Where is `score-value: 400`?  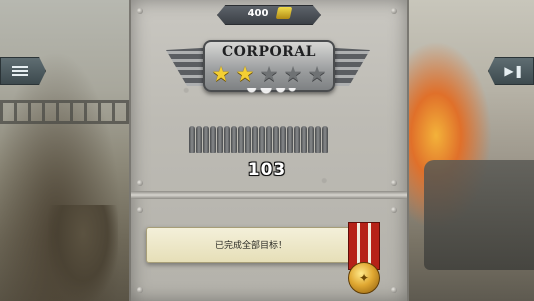 score-value: 400 is located at coordinates (258, 13).